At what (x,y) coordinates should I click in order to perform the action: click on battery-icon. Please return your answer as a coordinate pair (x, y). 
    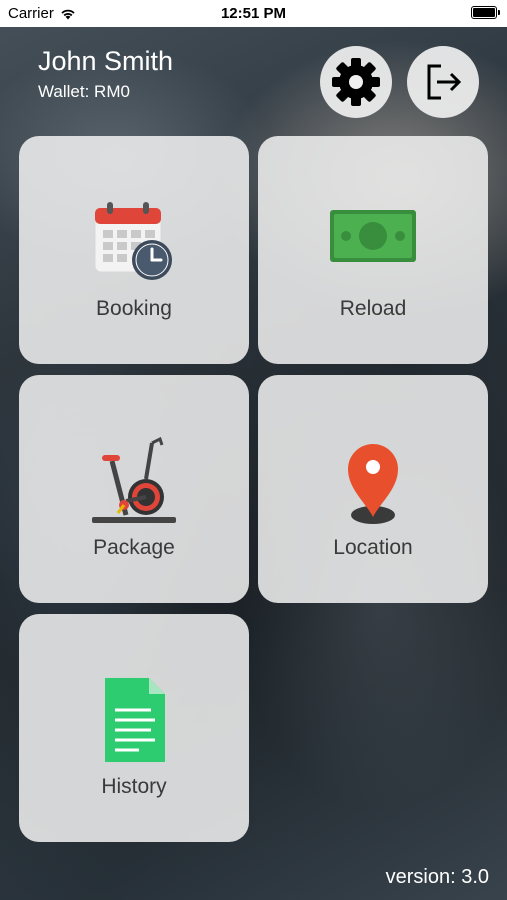
    Looking at the image, I should click on (485, 12).